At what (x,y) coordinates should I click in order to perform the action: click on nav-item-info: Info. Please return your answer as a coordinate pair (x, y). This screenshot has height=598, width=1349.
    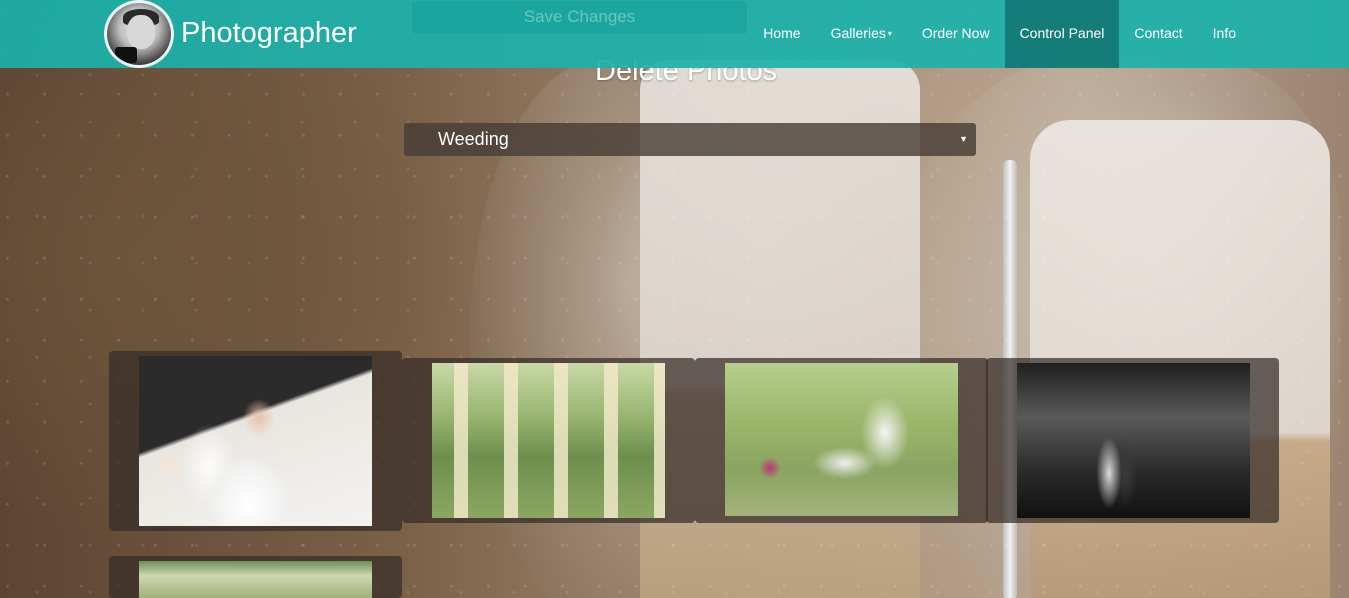
    Looking at the image, I should click on (1224, 34).